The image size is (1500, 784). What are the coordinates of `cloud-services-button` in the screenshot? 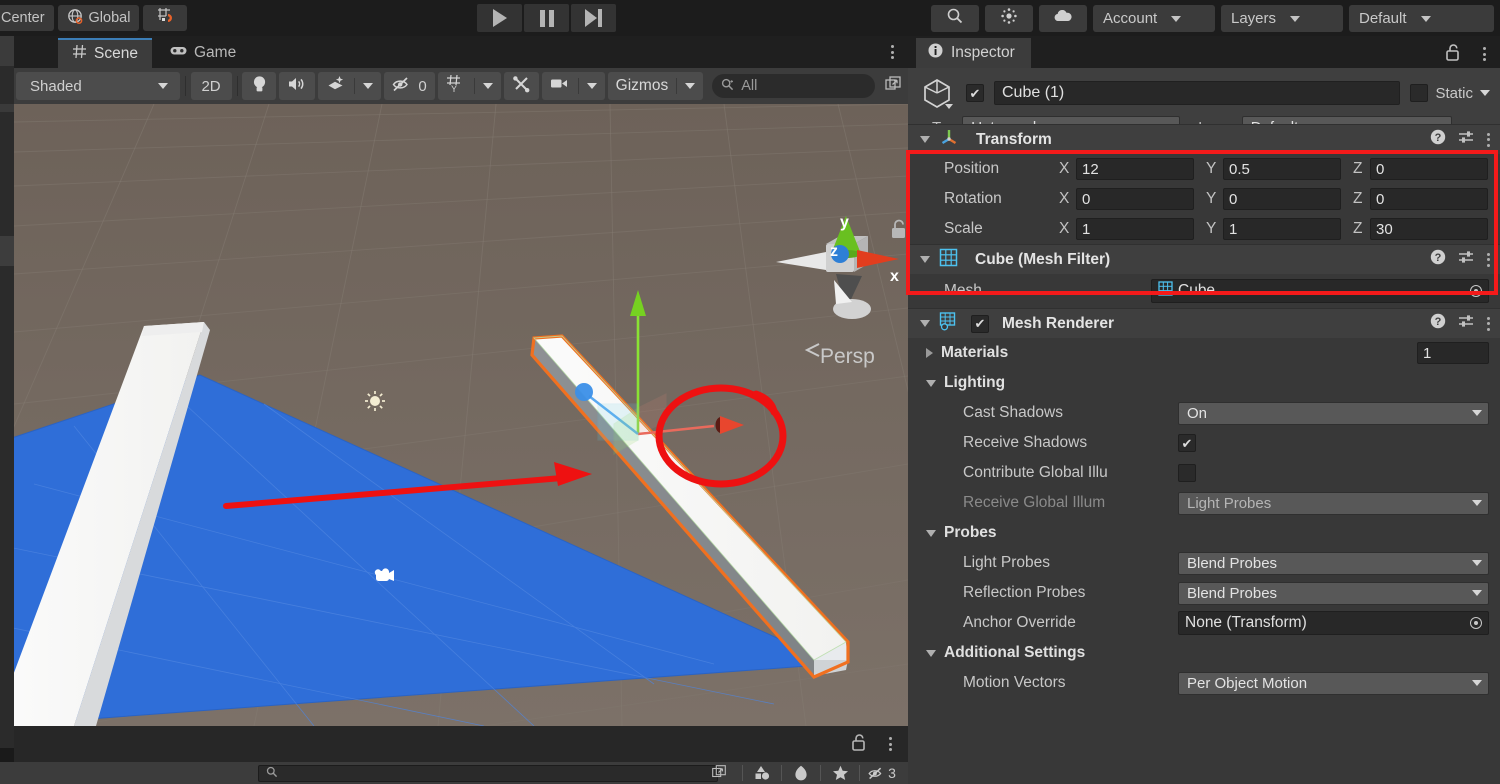 It's located at (1063, 18).